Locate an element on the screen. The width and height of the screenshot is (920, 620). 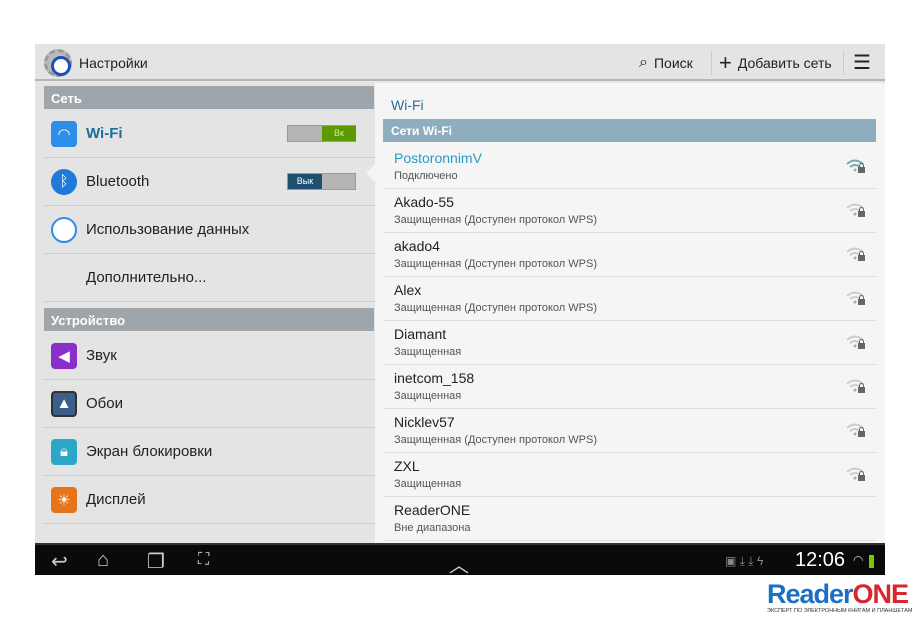
search-button: ⌕ Поиск is located at coordinates (666, 62).